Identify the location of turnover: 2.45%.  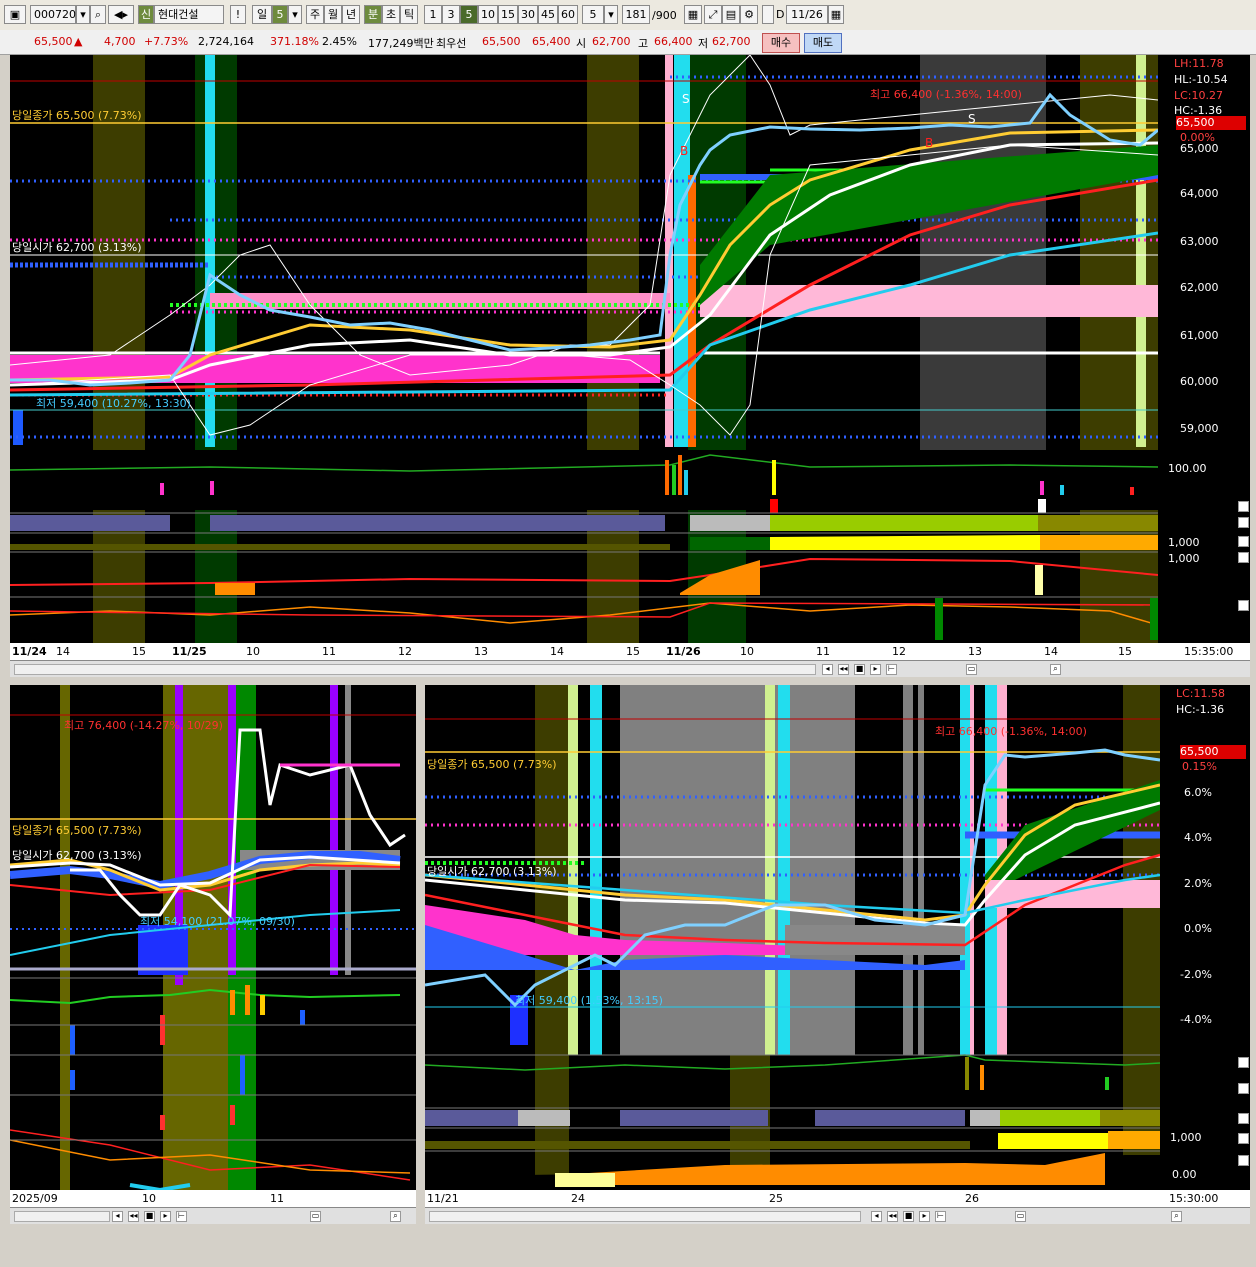
(339, 41).